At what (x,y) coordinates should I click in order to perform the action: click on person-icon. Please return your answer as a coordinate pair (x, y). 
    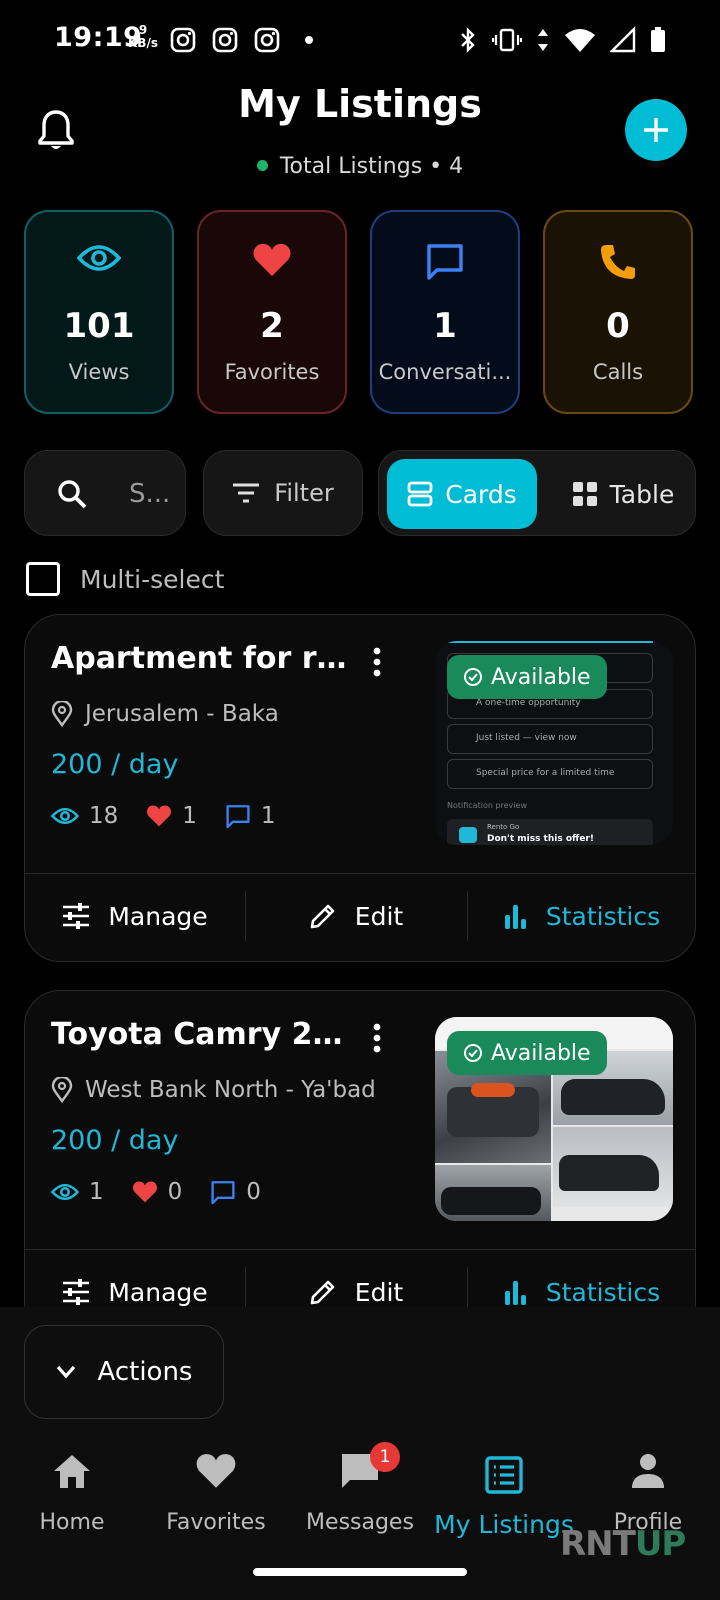
    Looking at the image, I should click on (648, 1471).